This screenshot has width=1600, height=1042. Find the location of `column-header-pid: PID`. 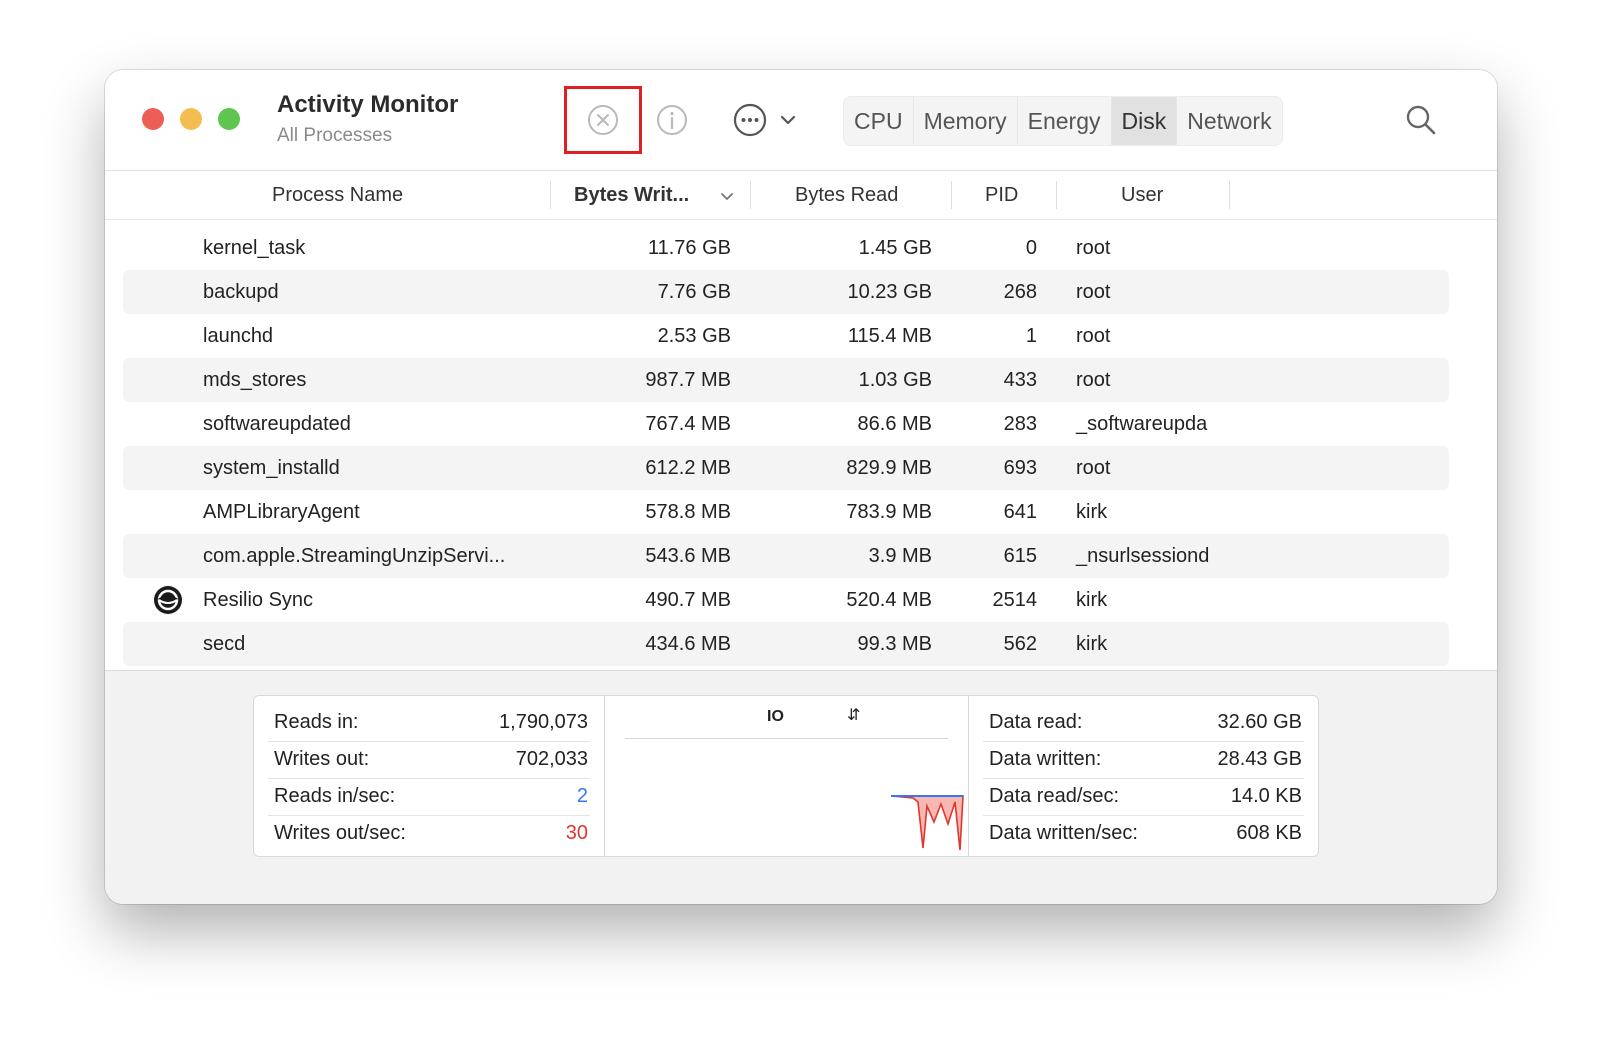

column-header-pid: PID is located at coordinates (1001, 195).